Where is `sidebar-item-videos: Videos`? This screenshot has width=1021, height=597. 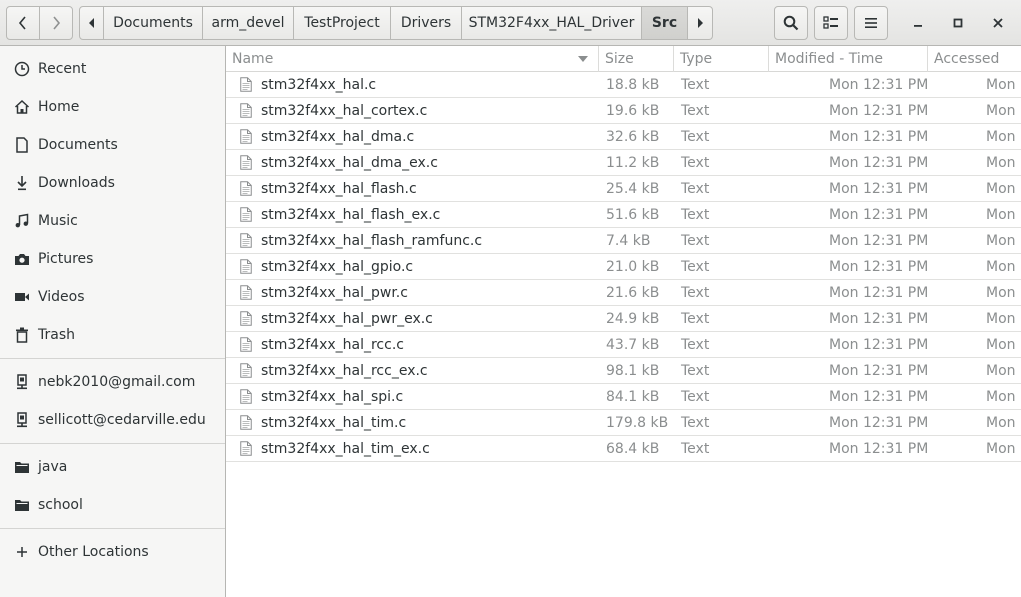
sidebar-item-videos: Videos is located at coordinates (112, 297).